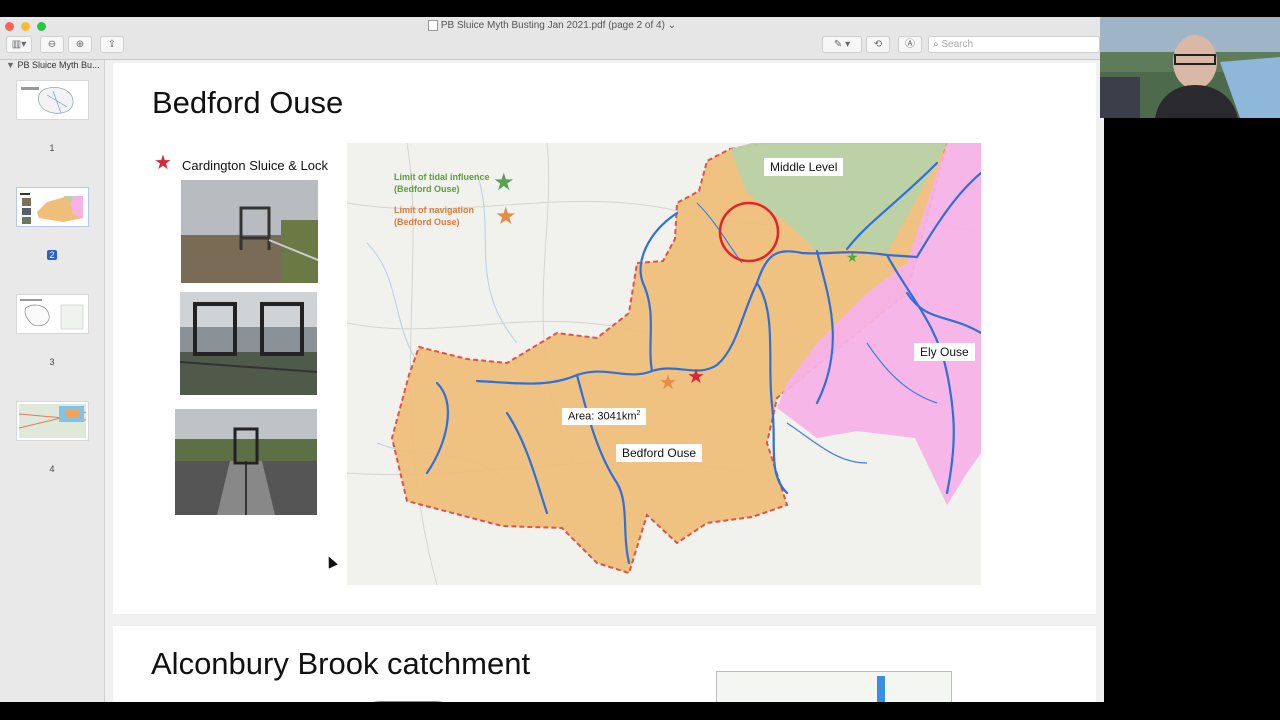 This screenshot has height=720, width=1280. I want to click on sidebar-toggle-icon: ▥▾, so click(19, 44).